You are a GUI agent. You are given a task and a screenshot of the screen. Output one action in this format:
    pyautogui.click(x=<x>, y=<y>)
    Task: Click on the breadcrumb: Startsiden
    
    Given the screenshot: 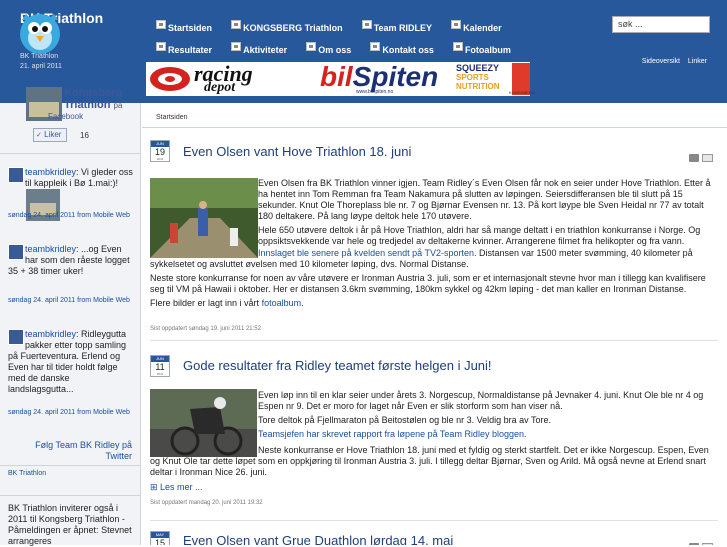 What is the action you would take?
    pyautogui.click(x=172, y=117)
    